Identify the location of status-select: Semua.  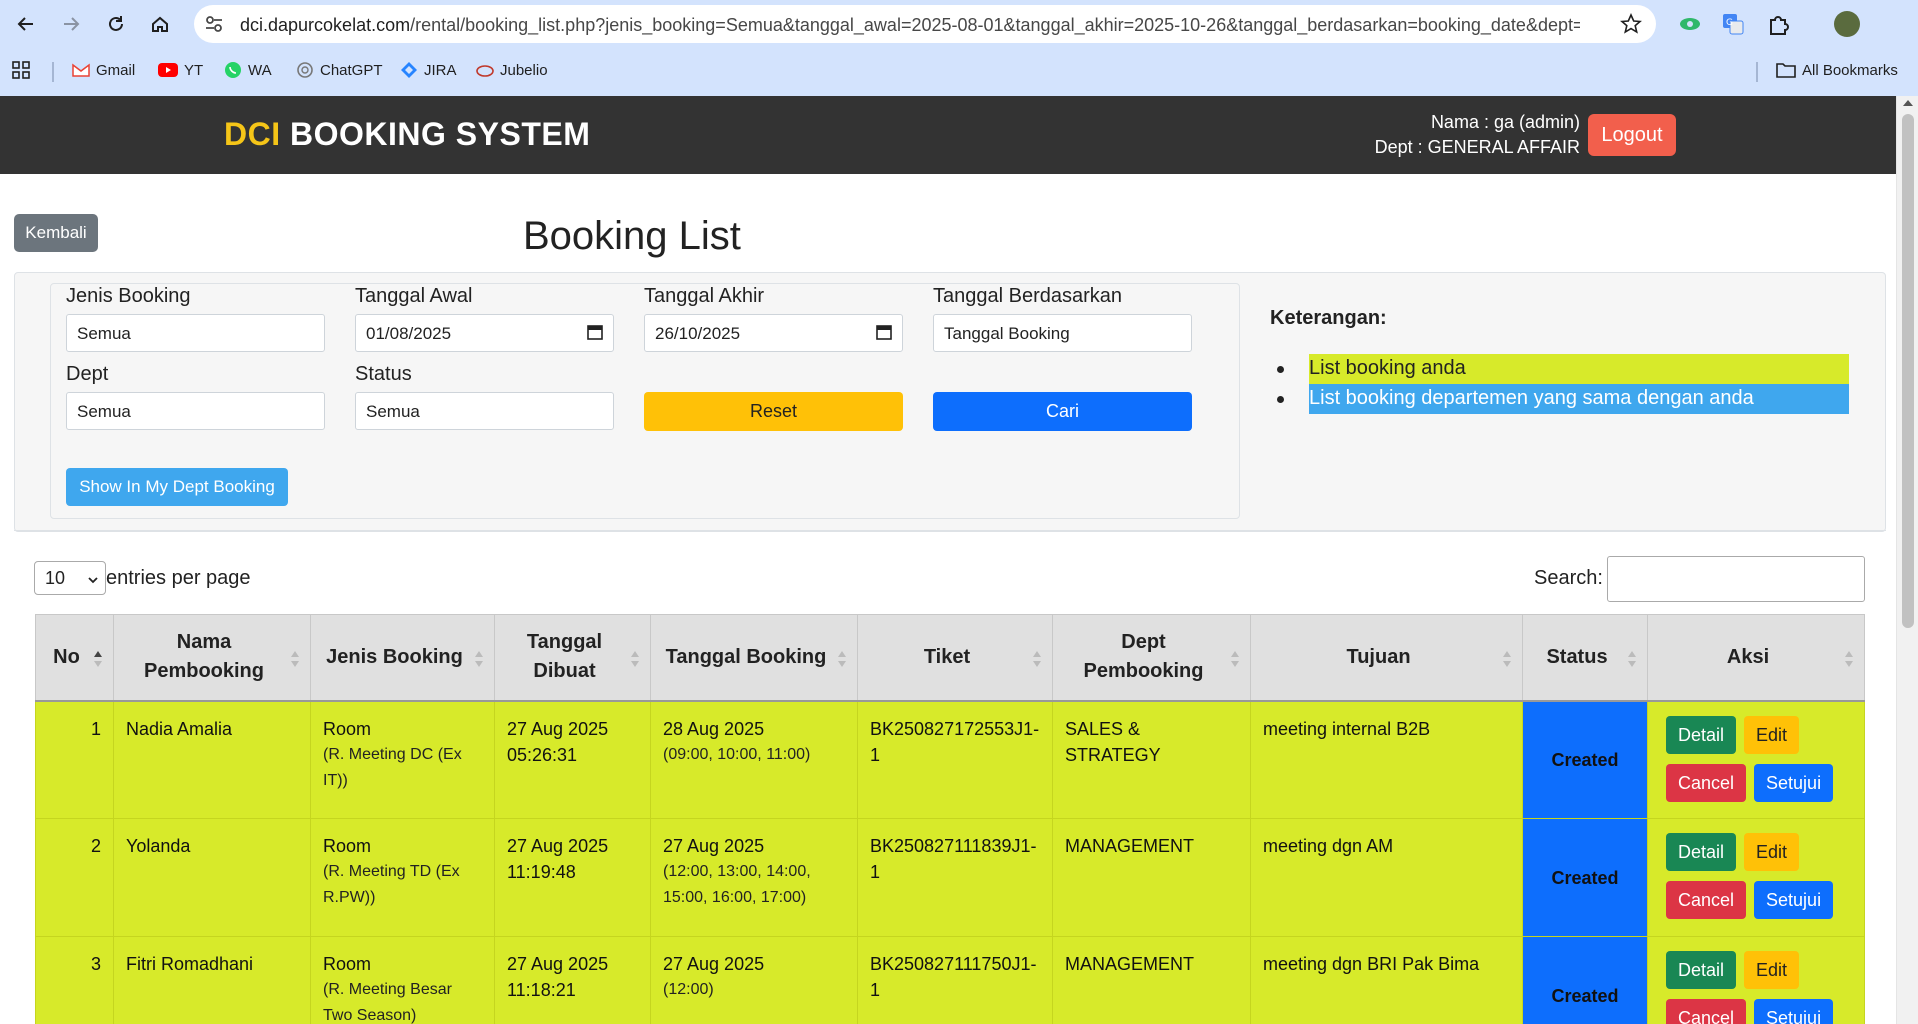
(484, 411).